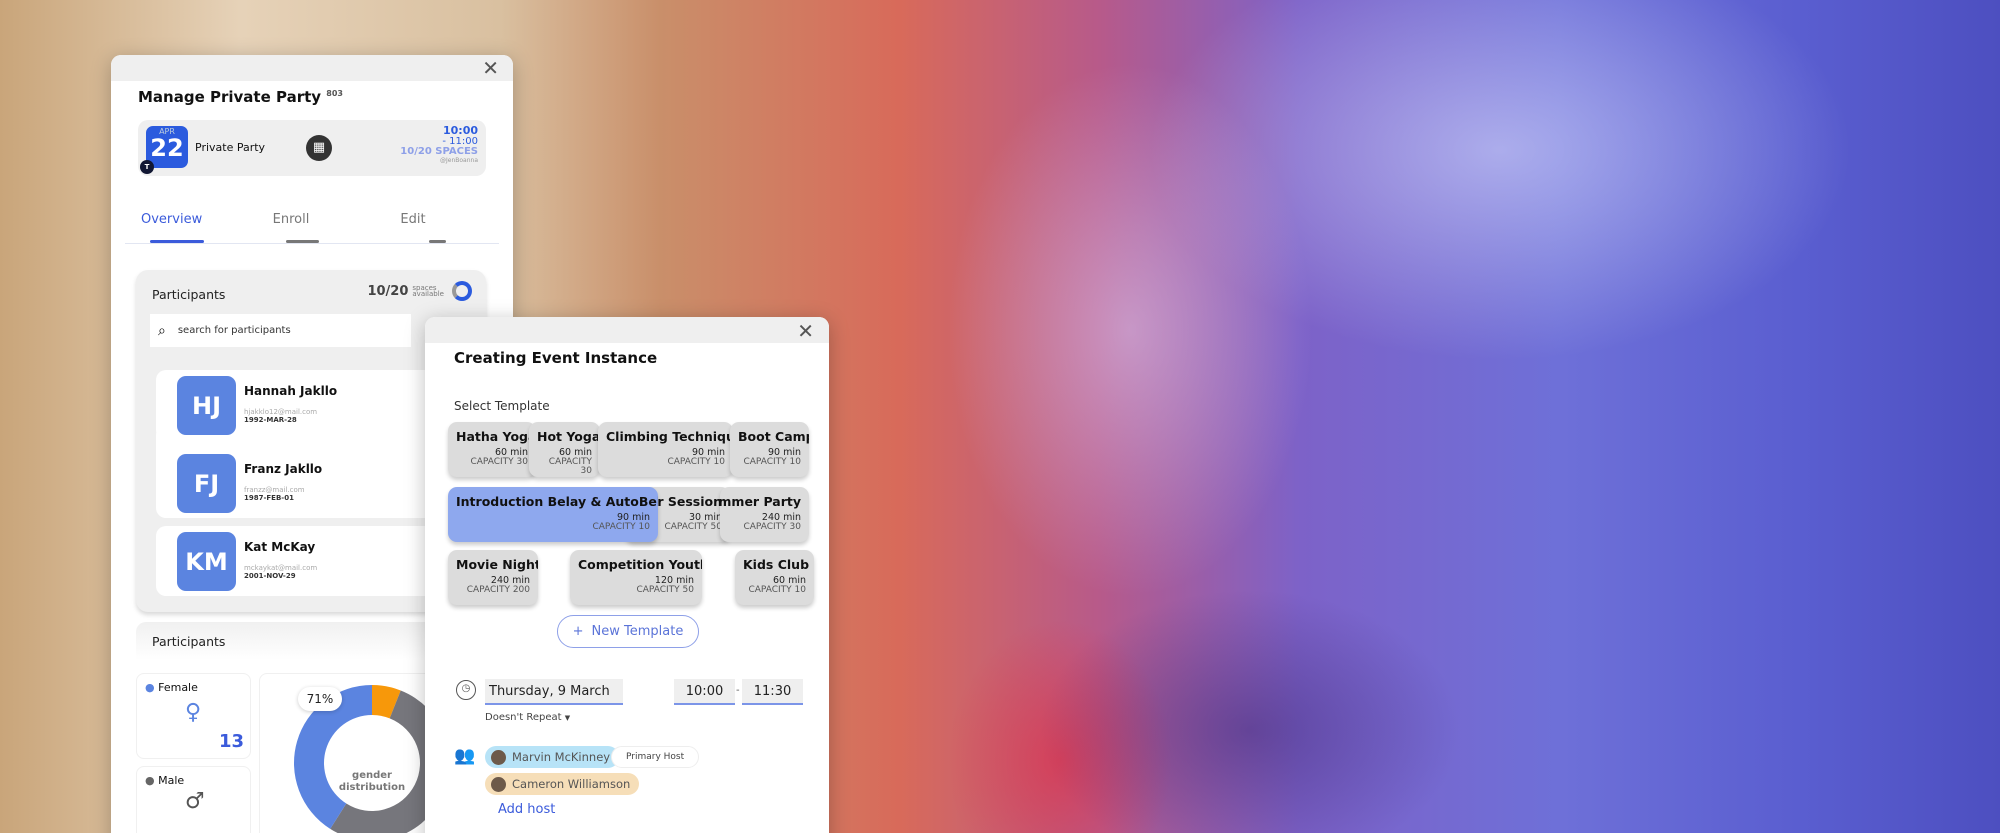 Image resolution: width=2000 pixels, height=833 pixels. I want to click on type-badge: T, so click(147, 167).